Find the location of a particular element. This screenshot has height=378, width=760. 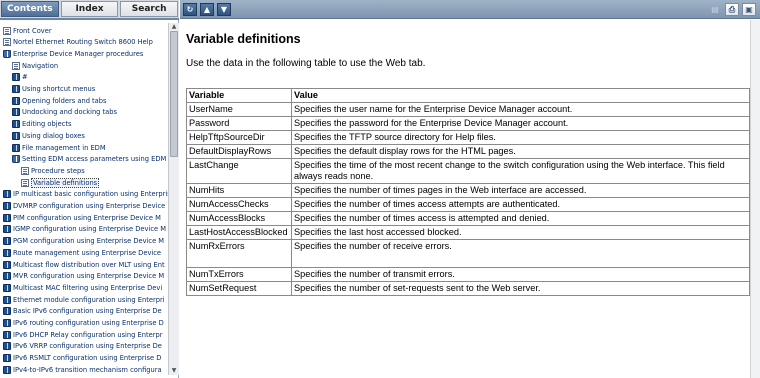

tree-item: Using dialog boxes is located at coordinates (48, 135).